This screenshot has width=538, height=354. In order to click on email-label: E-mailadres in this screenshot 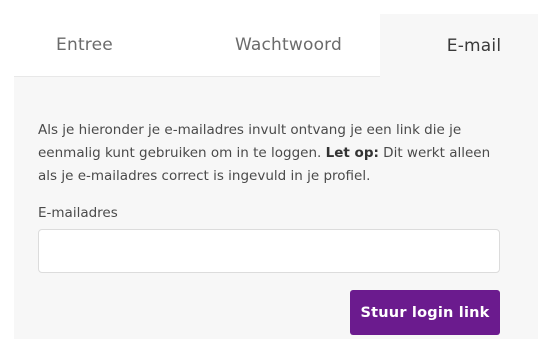, I will do `click(78, 213)`.